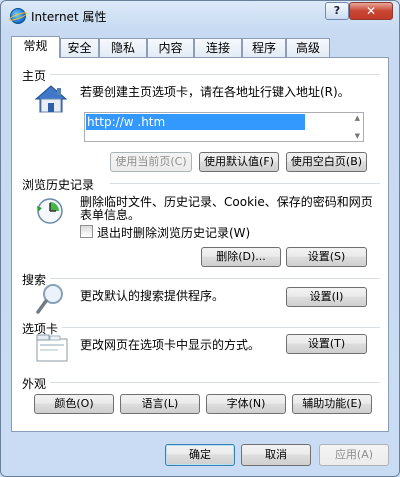 This screenshot has height=477, width=400. Describe the element at coordinates (371, 11) in the screenshot. I see `close-button: ✕` at that location.